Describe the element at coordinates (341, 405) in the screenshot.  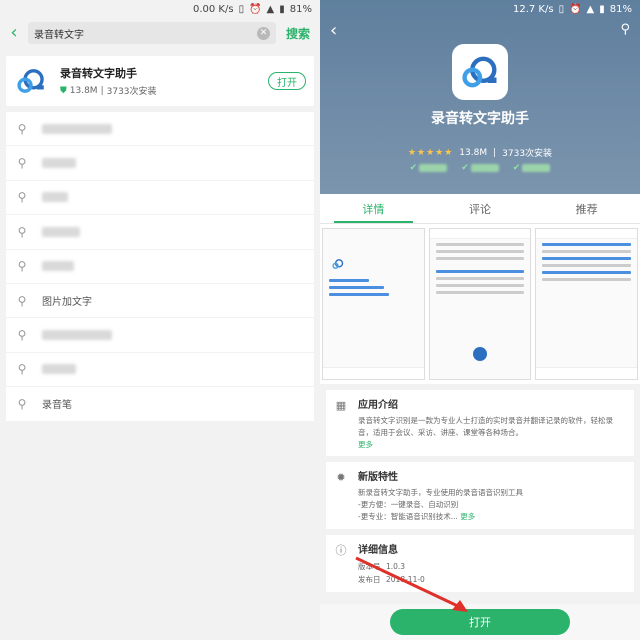
I see `grid-icon: ▦` at that location.